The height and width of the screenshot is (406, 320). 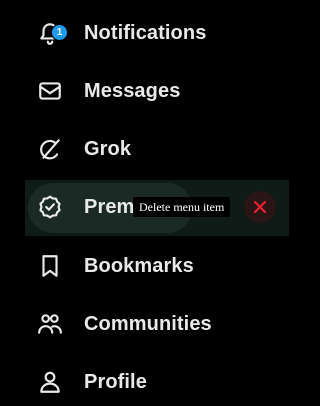 I want to click on sidebar-item-messages: Messages, so click(x=144, y=91).